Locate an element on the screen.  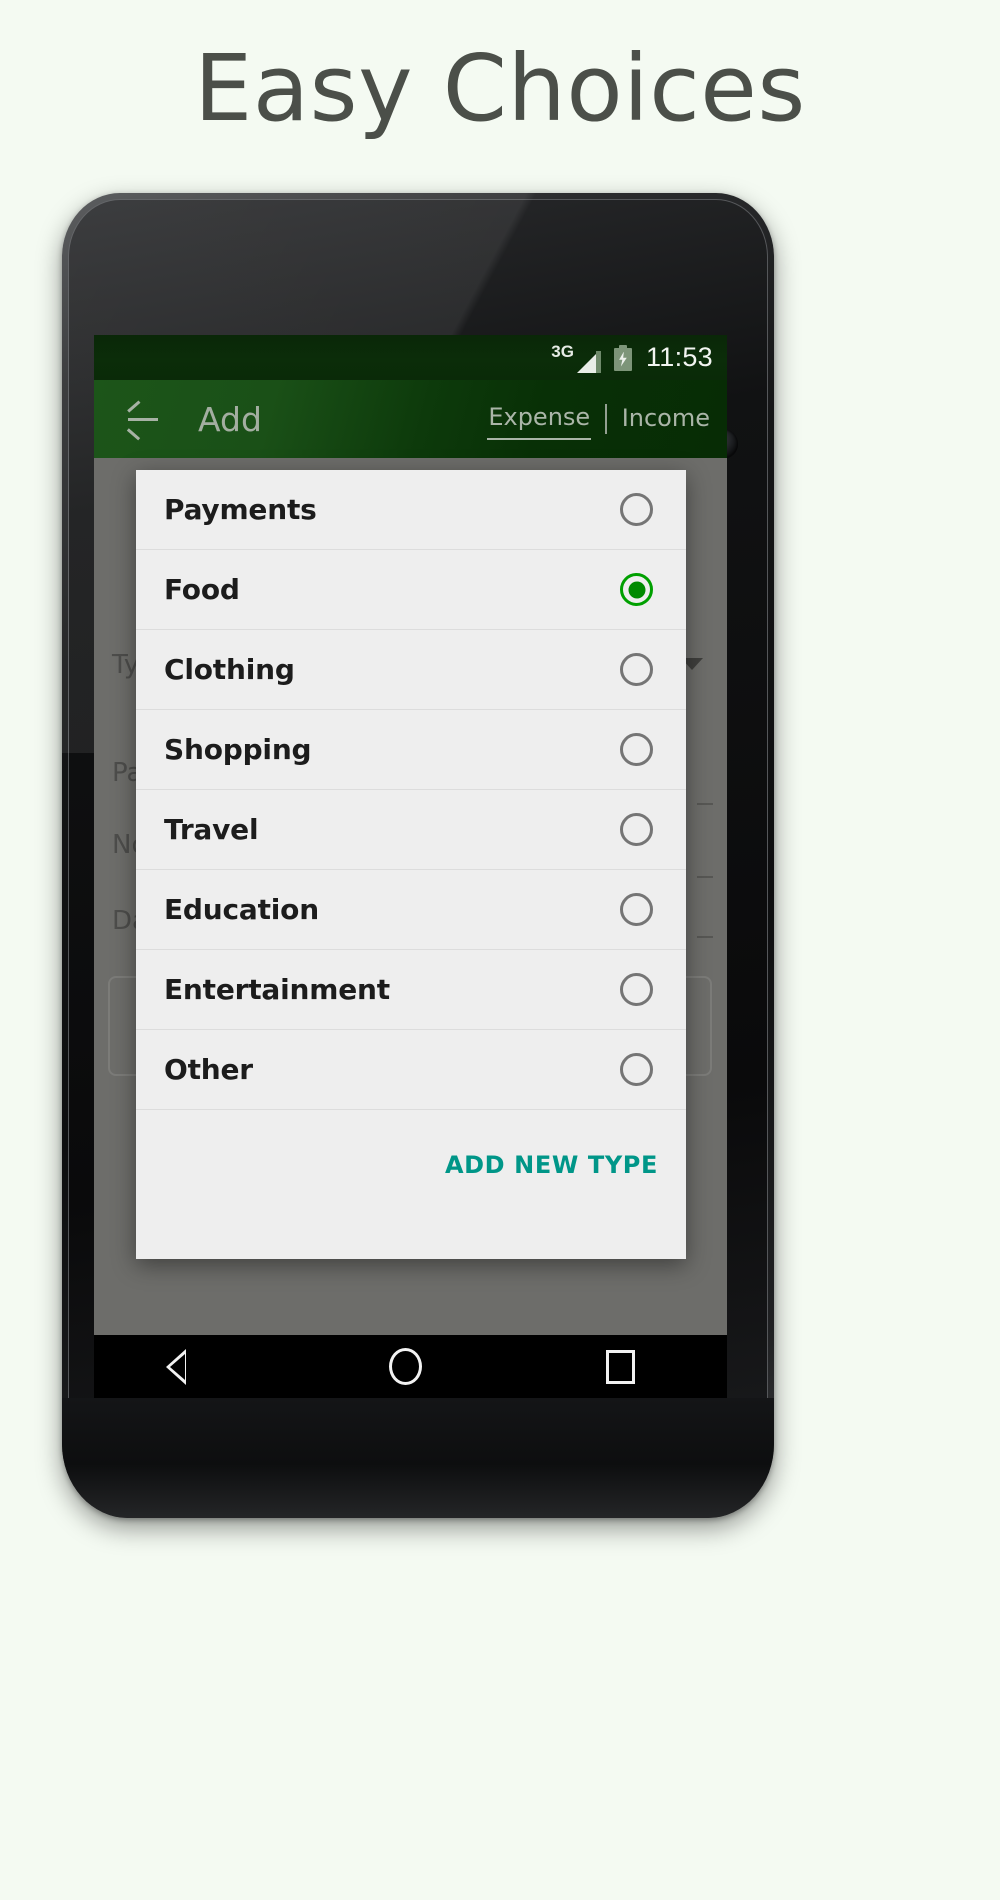
nav-home-circle-icon is located at coordinates (406, 1366).